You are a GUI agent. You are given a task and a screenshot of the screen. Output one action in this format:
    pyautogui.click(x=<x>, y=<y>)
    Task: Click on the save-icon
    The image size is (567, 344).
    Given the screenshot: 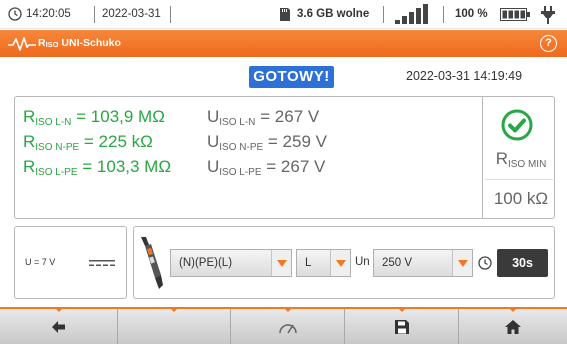 What is the action you would take?
    pyautogui.click(x=401, y=326)
    